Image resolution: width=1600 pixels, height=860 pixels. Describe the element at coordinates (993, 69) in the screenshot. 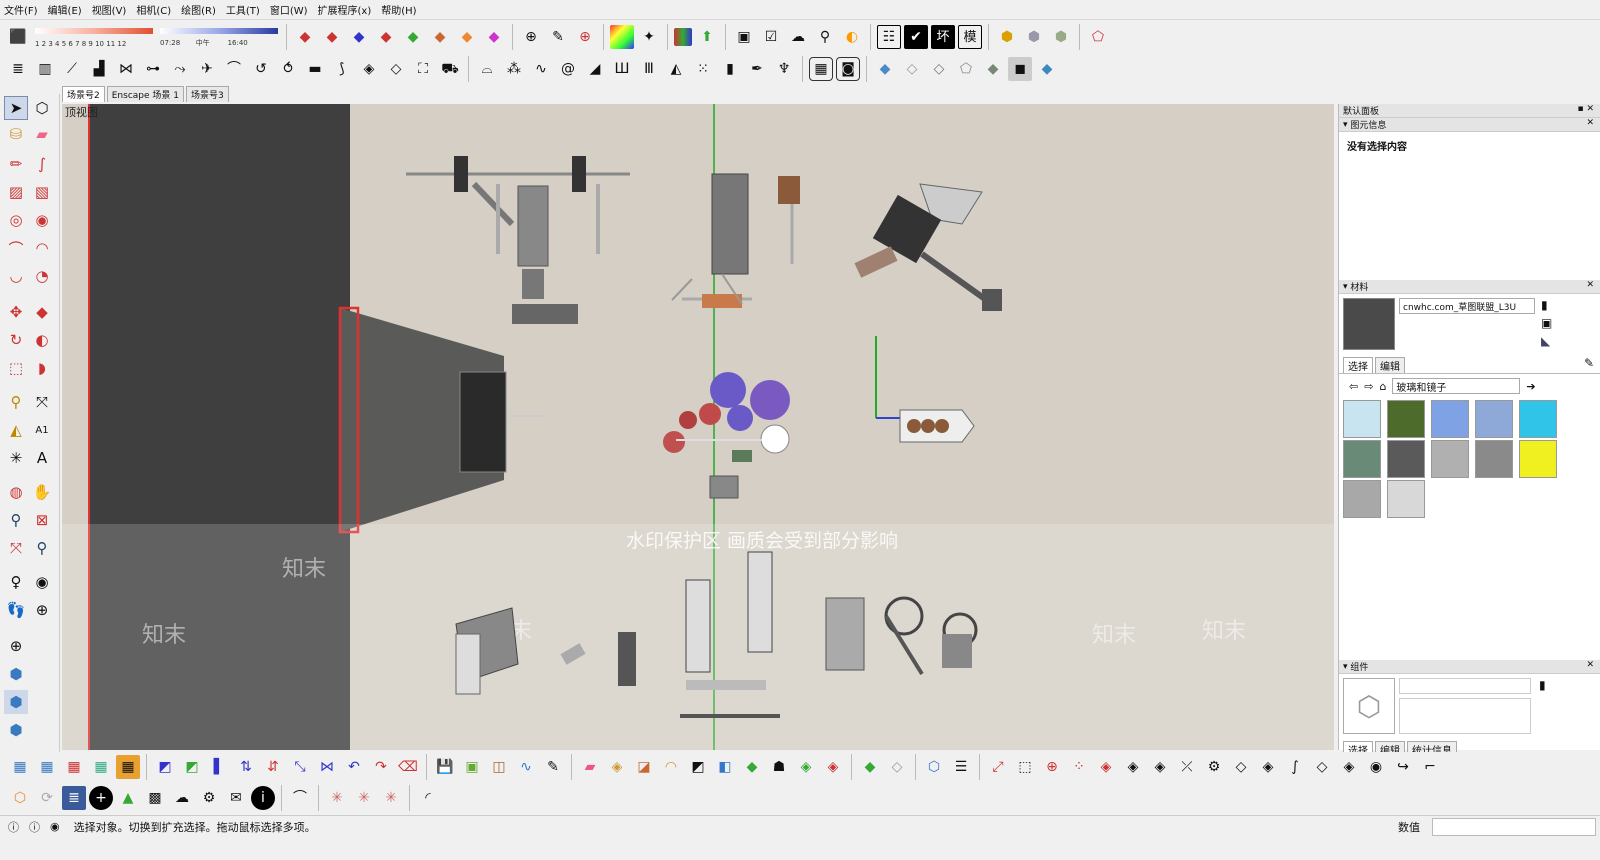

I see `style-5-icon: ◆` at that location.